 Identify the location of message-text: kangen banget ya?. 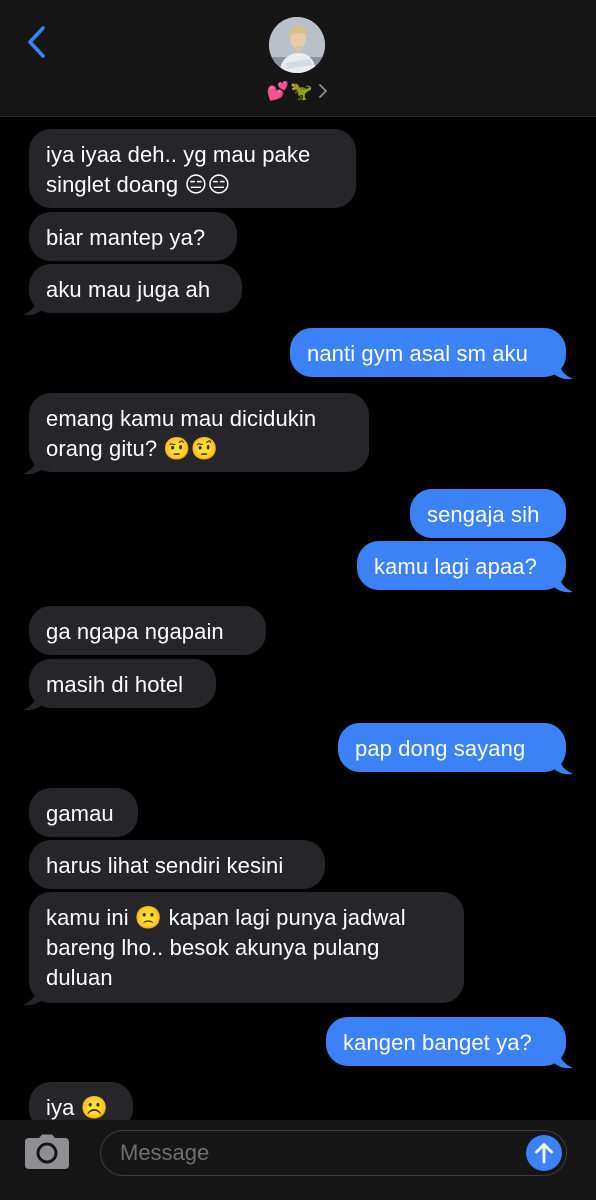
(437, 1042).